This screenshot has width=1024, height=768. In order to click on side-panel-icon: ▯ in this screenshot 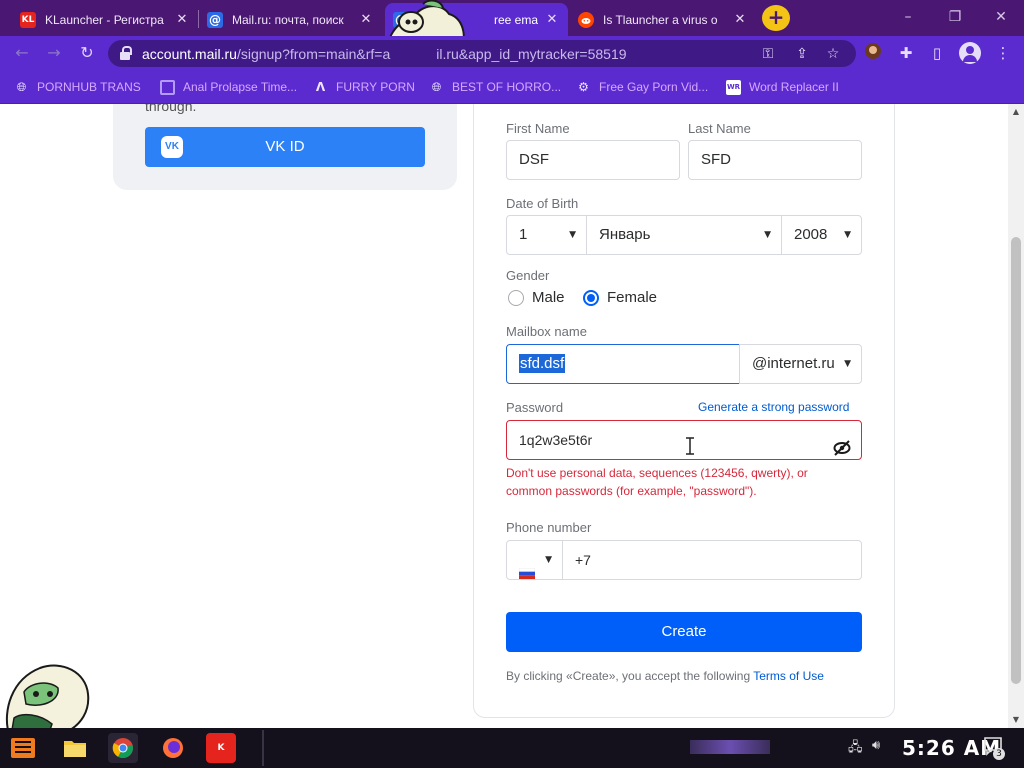, I will do `click(937, 53)`.